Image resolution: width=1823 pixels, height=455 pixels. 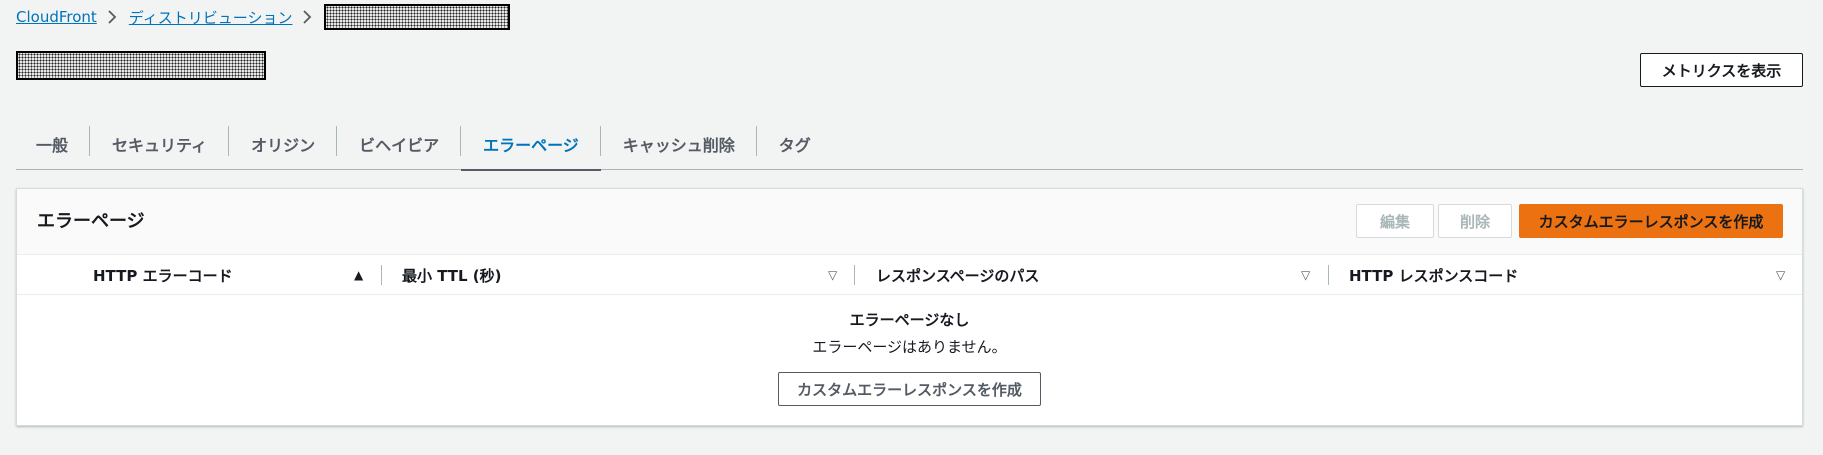 I want to click on breadcrumb: CloudFront ディストリビューション, so click(x=263, y=17).